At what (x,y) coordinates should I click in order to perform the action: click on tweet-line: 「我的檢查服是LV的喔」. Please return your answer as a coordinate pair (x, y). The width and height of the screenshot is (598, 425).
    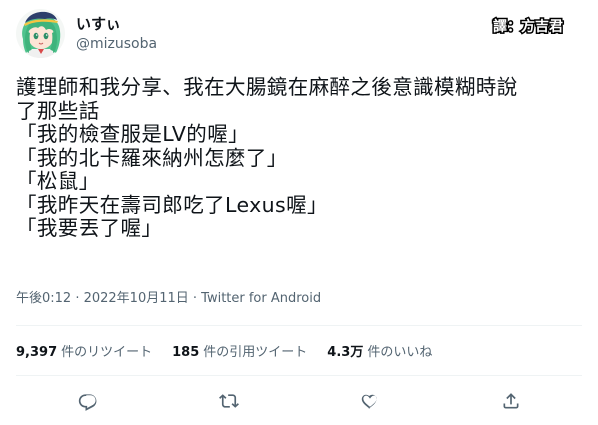
    Looking at the image, I should click on (132, 134).